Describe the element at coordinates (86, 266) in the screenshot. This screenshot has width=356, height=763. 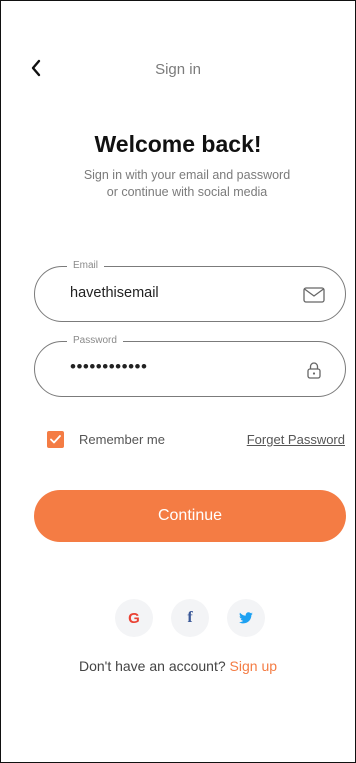
I see `email-label: Email` at that location.